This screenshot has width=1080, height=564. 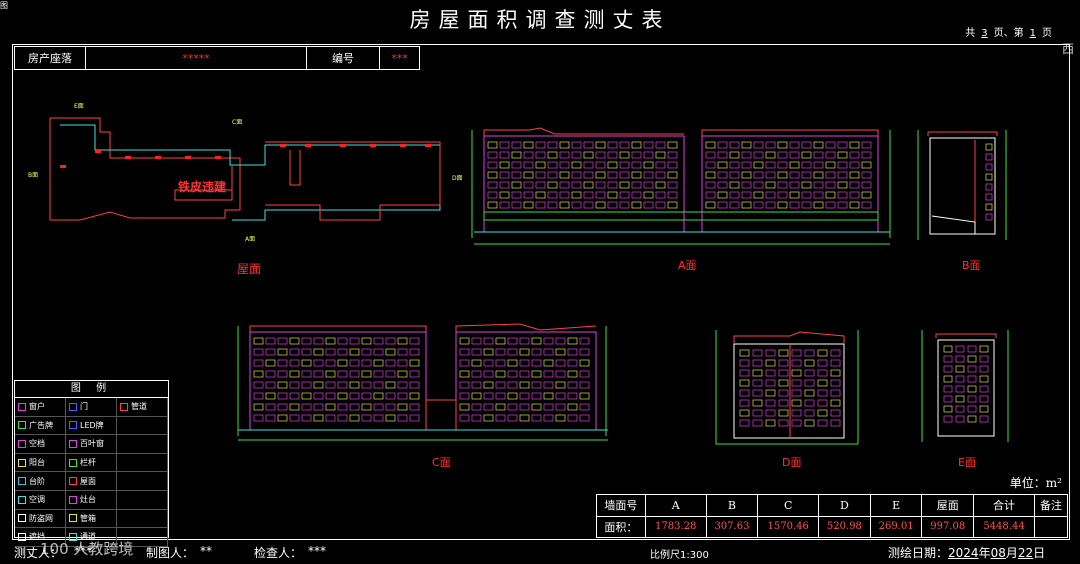 I want to click on elevation-e, so click(x=965, y=386).